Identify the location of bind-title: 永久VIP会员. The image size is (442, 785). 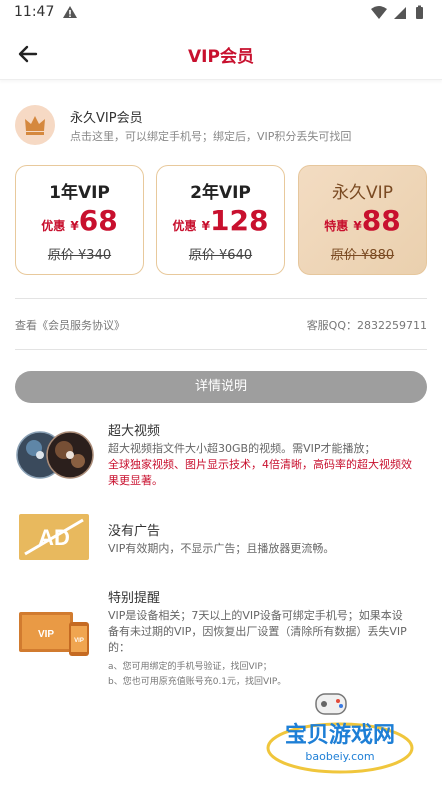
(106, 118).